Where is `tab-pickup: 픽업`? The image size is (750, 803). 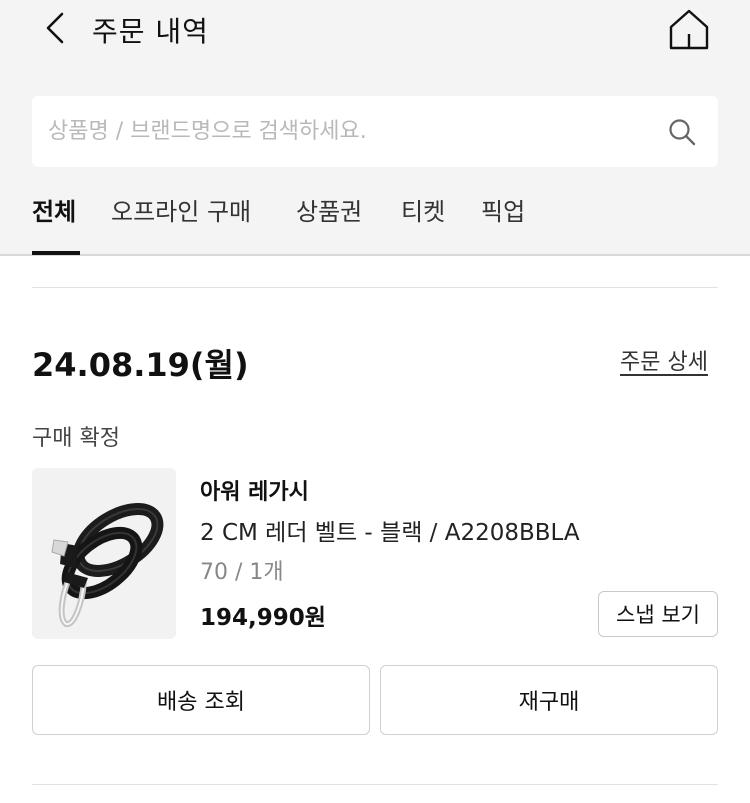
tab-pickup: 픽업 is located at coordinates (503, 209).